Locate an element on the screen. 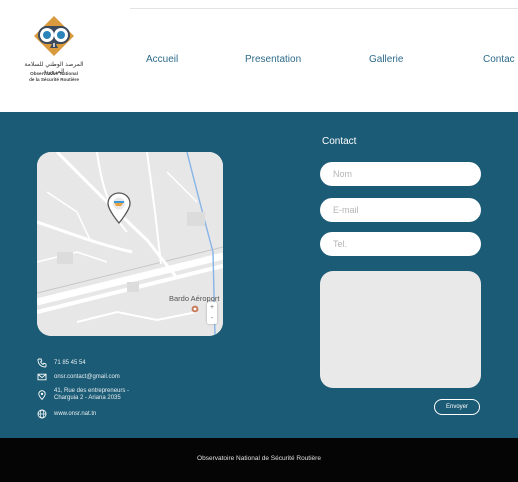 The image size is (518, 482). nav-accueil: Accueil is located at coordinates (162, 59).